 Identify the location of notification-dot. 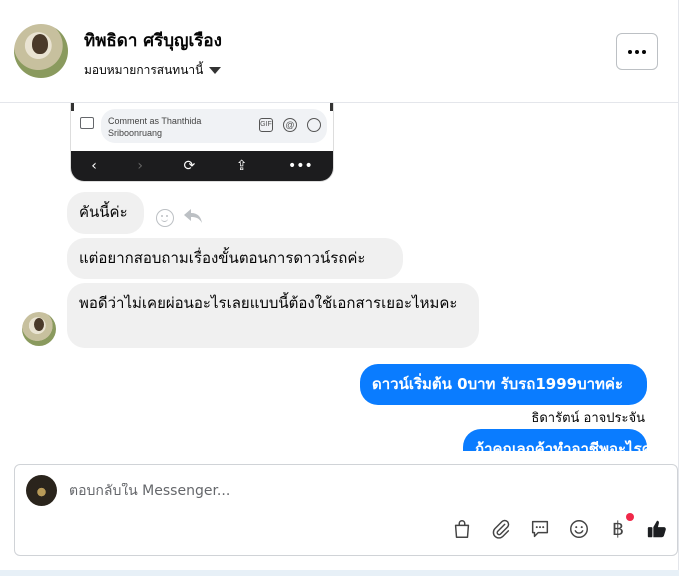
(630, 517).